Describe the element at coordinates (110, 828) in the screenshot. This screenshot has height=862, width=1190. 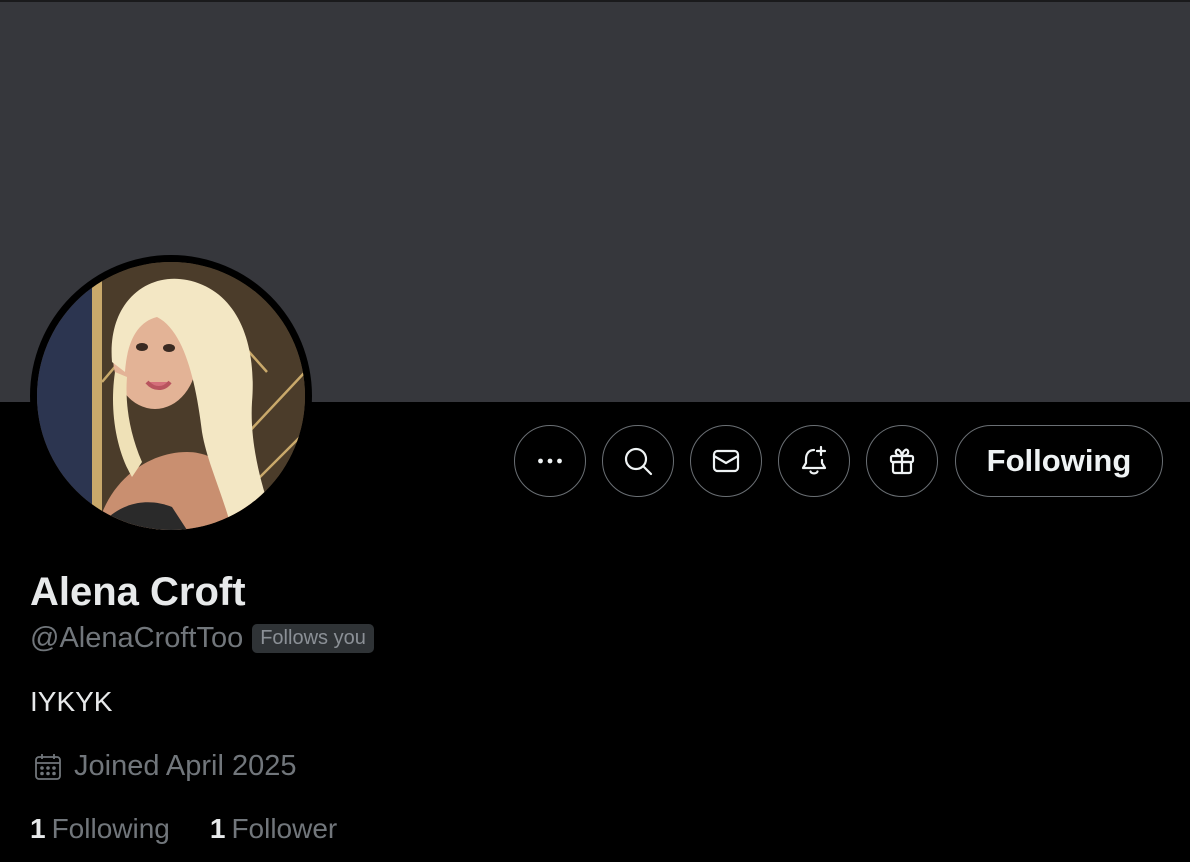
I see `following-label: Following` at that location.